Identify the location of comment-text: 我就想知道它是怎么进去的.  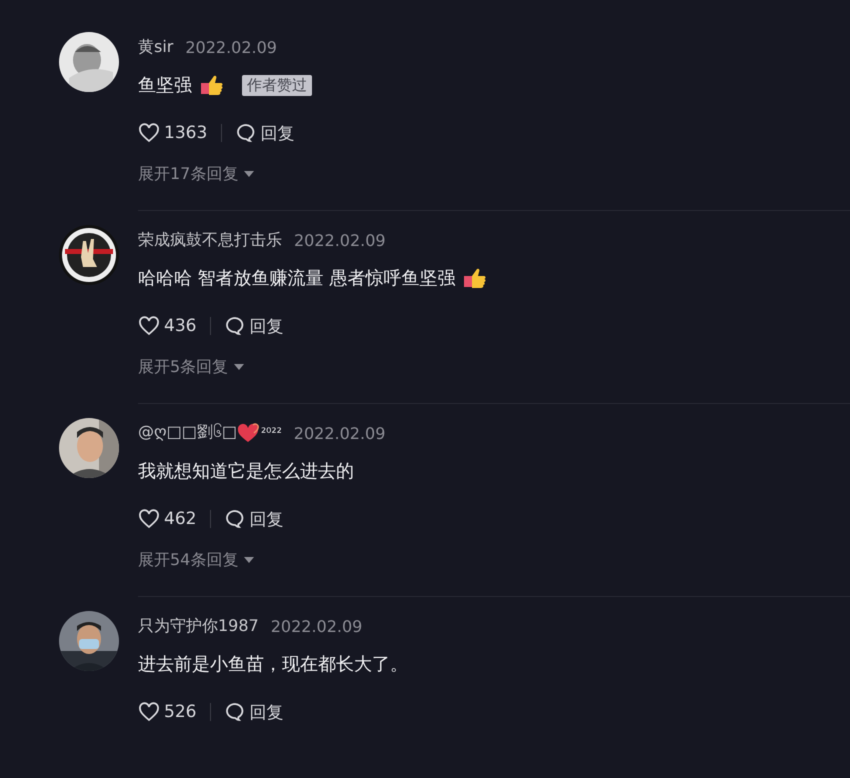
(246, 471).